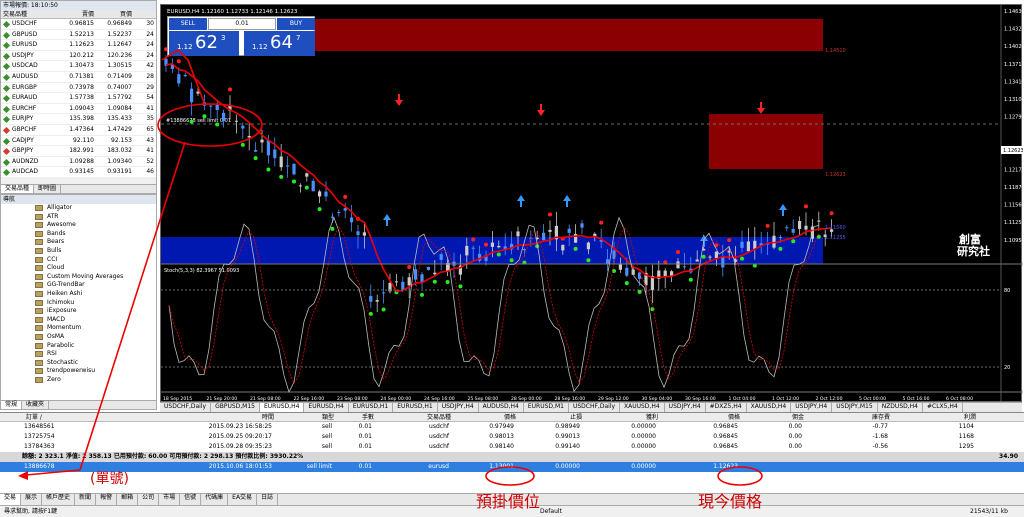  Describe the element at coordinates (78, 380) in the screenshot. I see `navigator-item: Zero` at that location.